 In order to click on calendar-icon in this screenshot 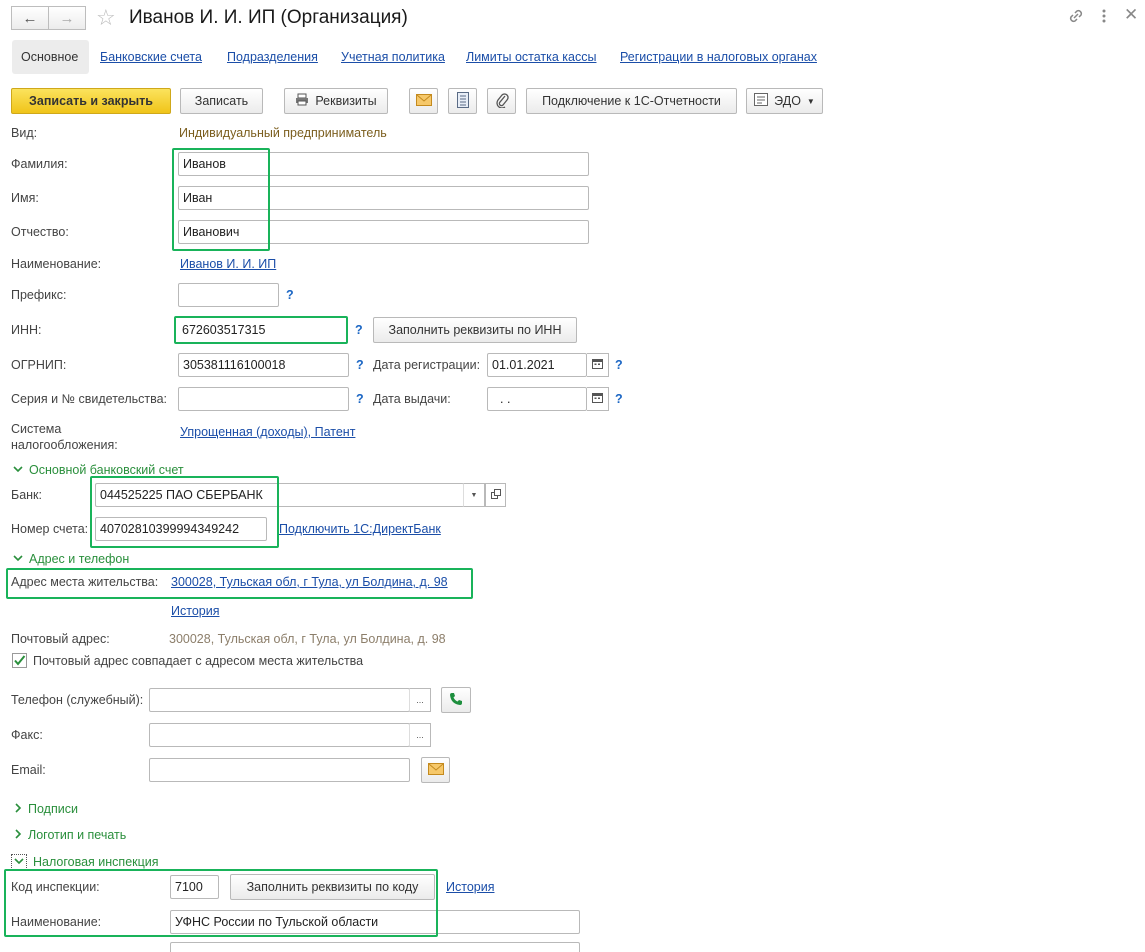, I will do `click(597, 365)`.